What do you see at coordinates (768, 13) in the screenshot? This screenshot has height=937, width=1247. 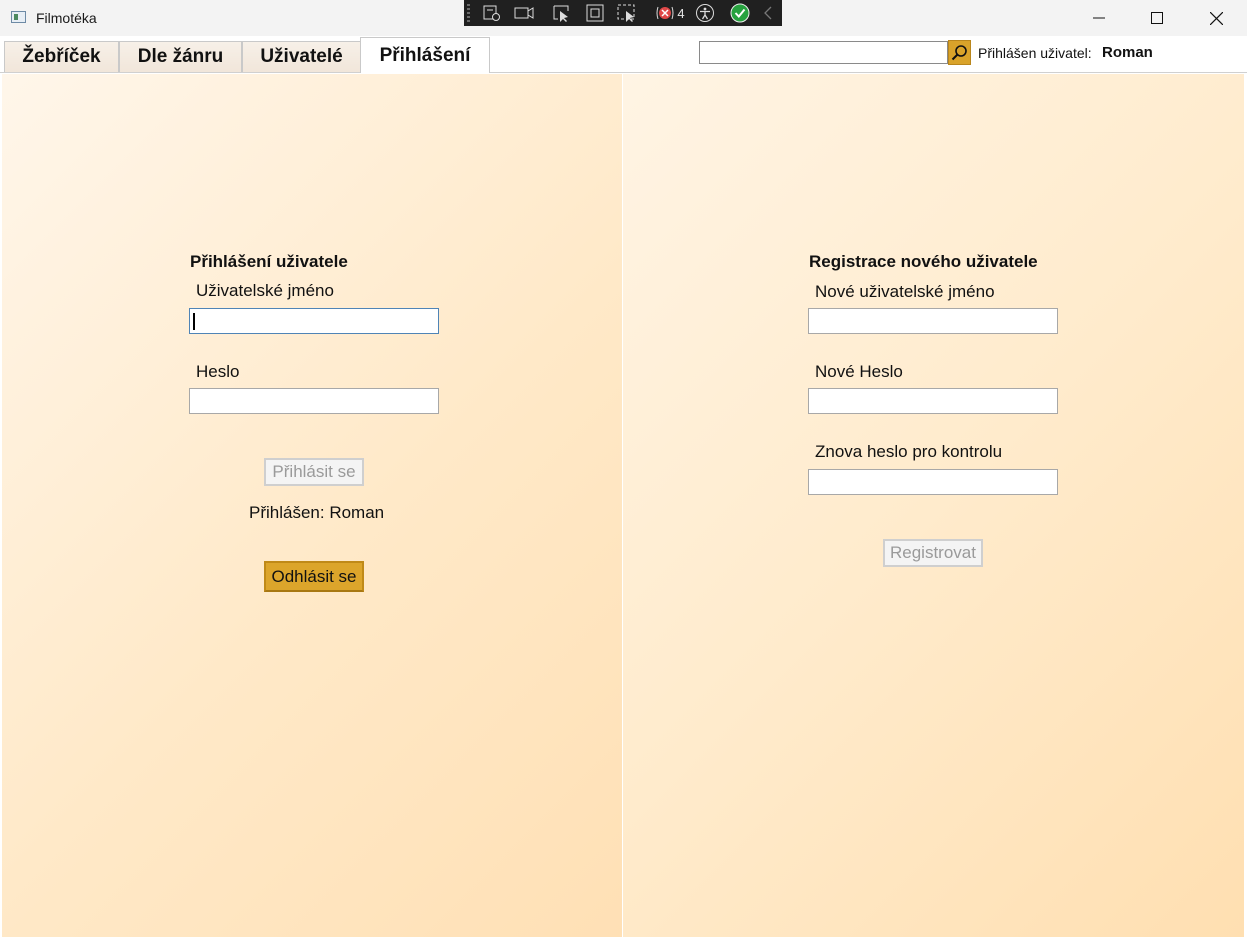 I see `chevron-left-icon` at bounding box center [768, 13].